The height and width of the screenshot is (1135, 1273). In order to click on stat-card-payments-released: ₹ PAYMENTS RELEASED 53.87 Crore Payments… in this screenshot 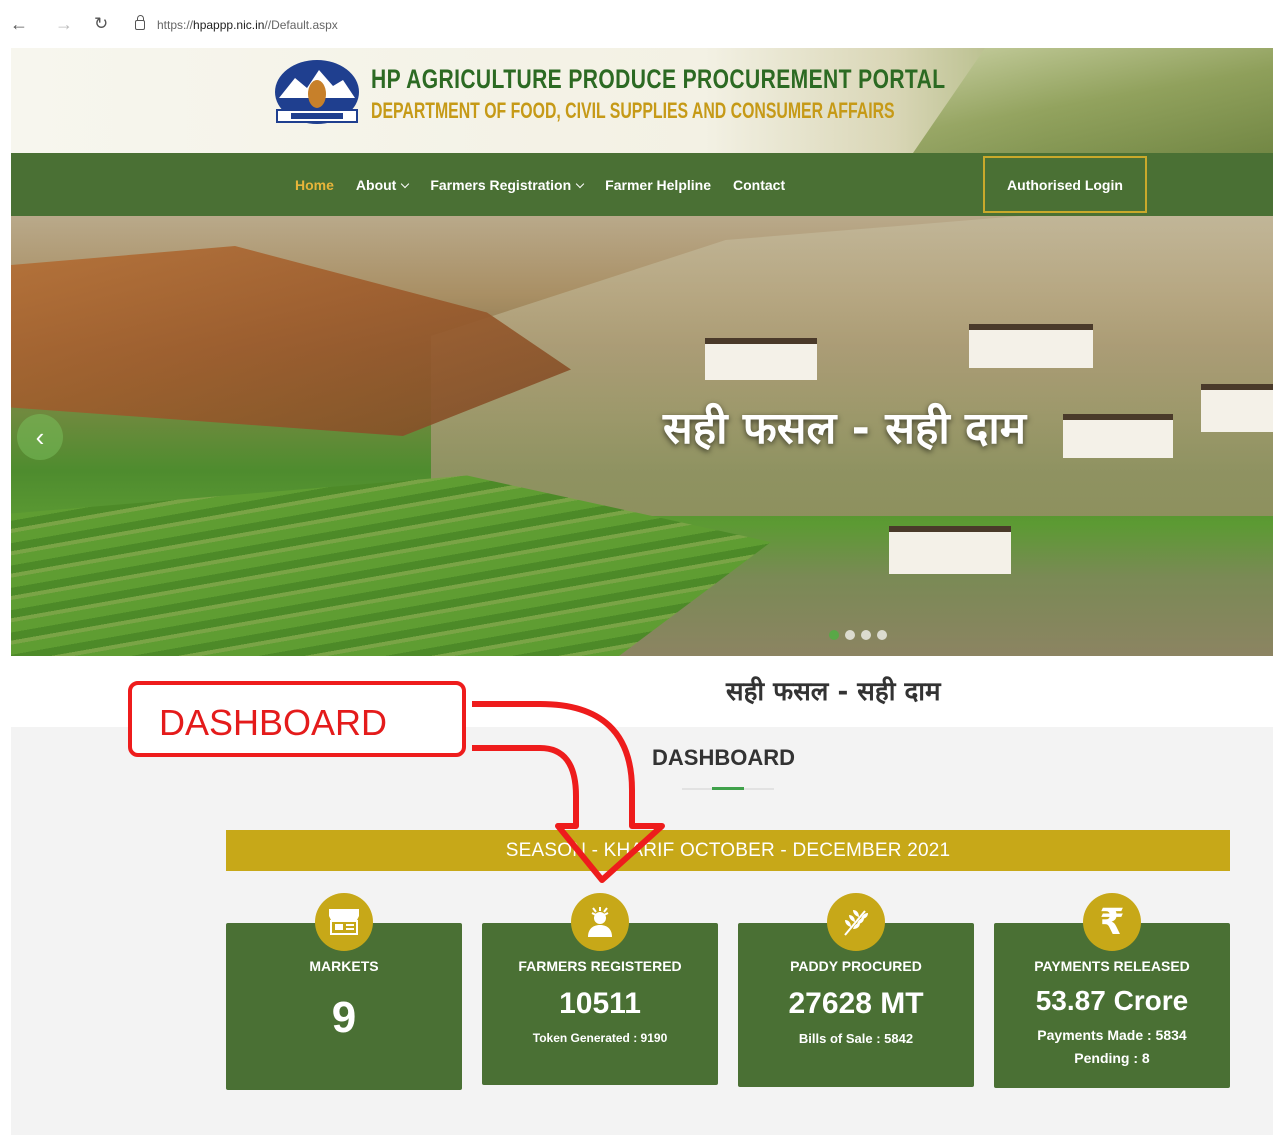, I will do `click(1112, 990)`.